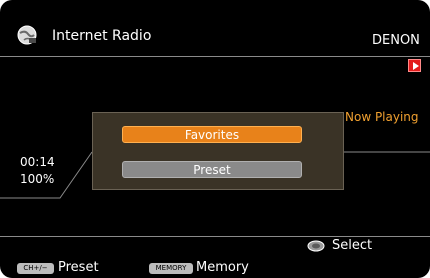 The image size is (430, 278). I want to click on ch-key-icon: CH+/−, so click(35, 268).